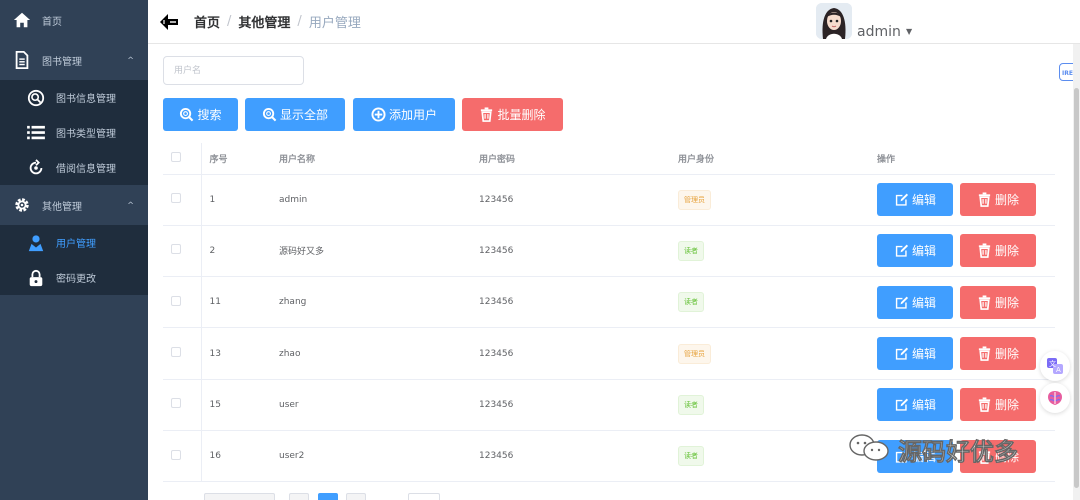 The height and width of the screenshot is (500, 1080). I want to click on prev-page-button, so click(299, 496).